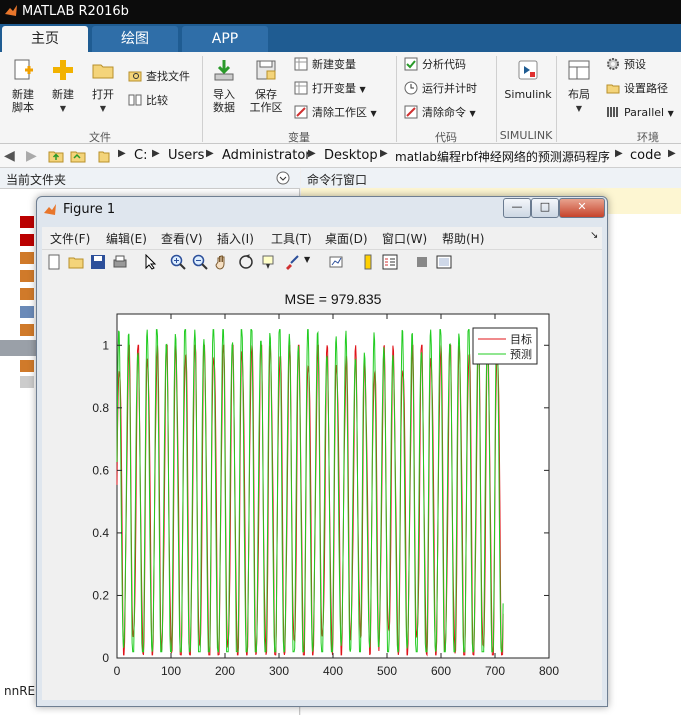 The image size is (681, 715). Describe the element at coordinates (186, 155) in the screenshot. I see `breadcrumb-item: Users` at that location.